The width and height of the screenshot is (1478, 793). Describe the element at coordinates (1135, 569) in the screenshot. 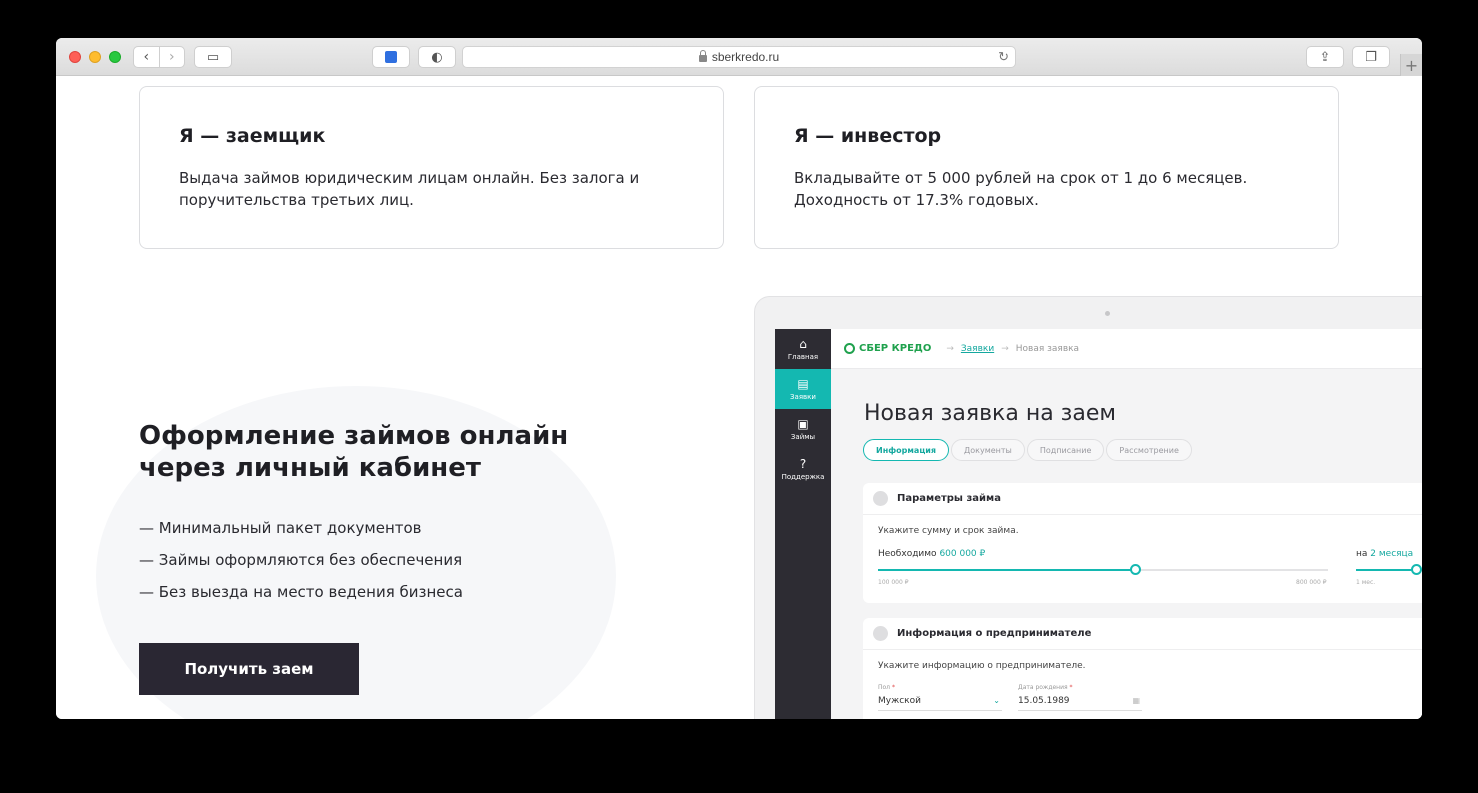

I see `amount-slider-handle` at that location.